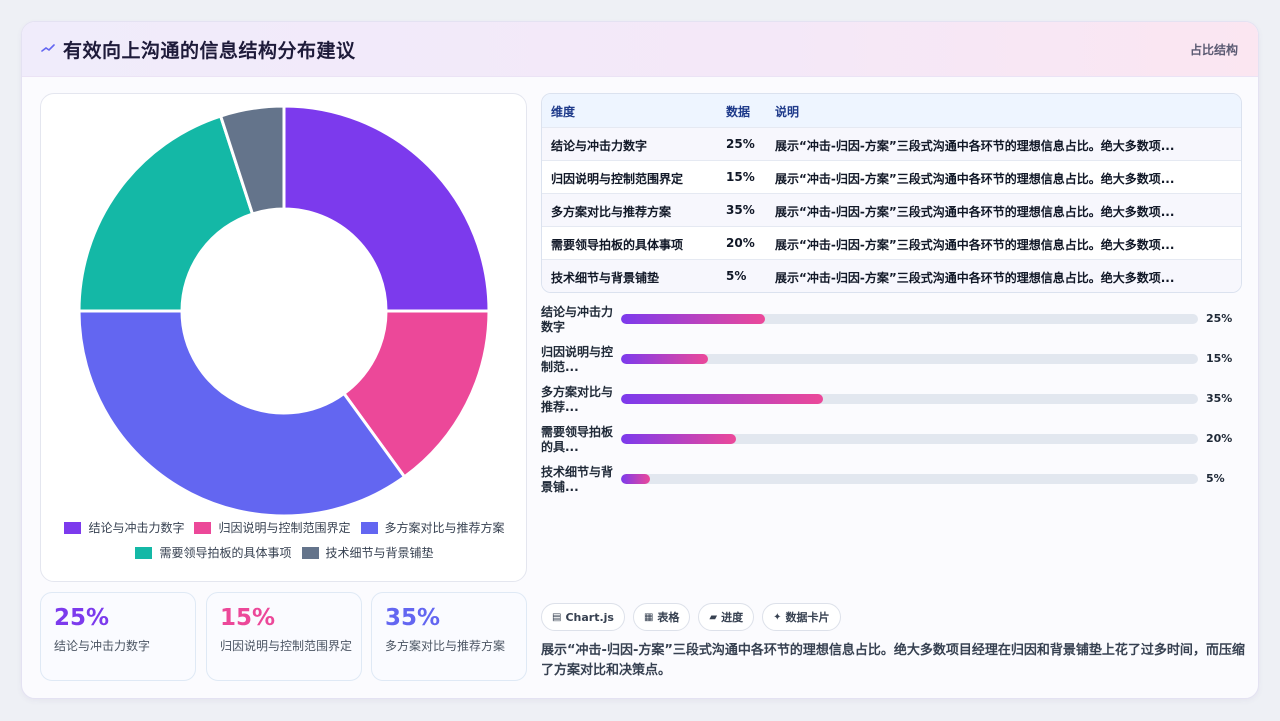  I want to click on table-cell: 归因说明与控制范围界定, so click(617, 179).